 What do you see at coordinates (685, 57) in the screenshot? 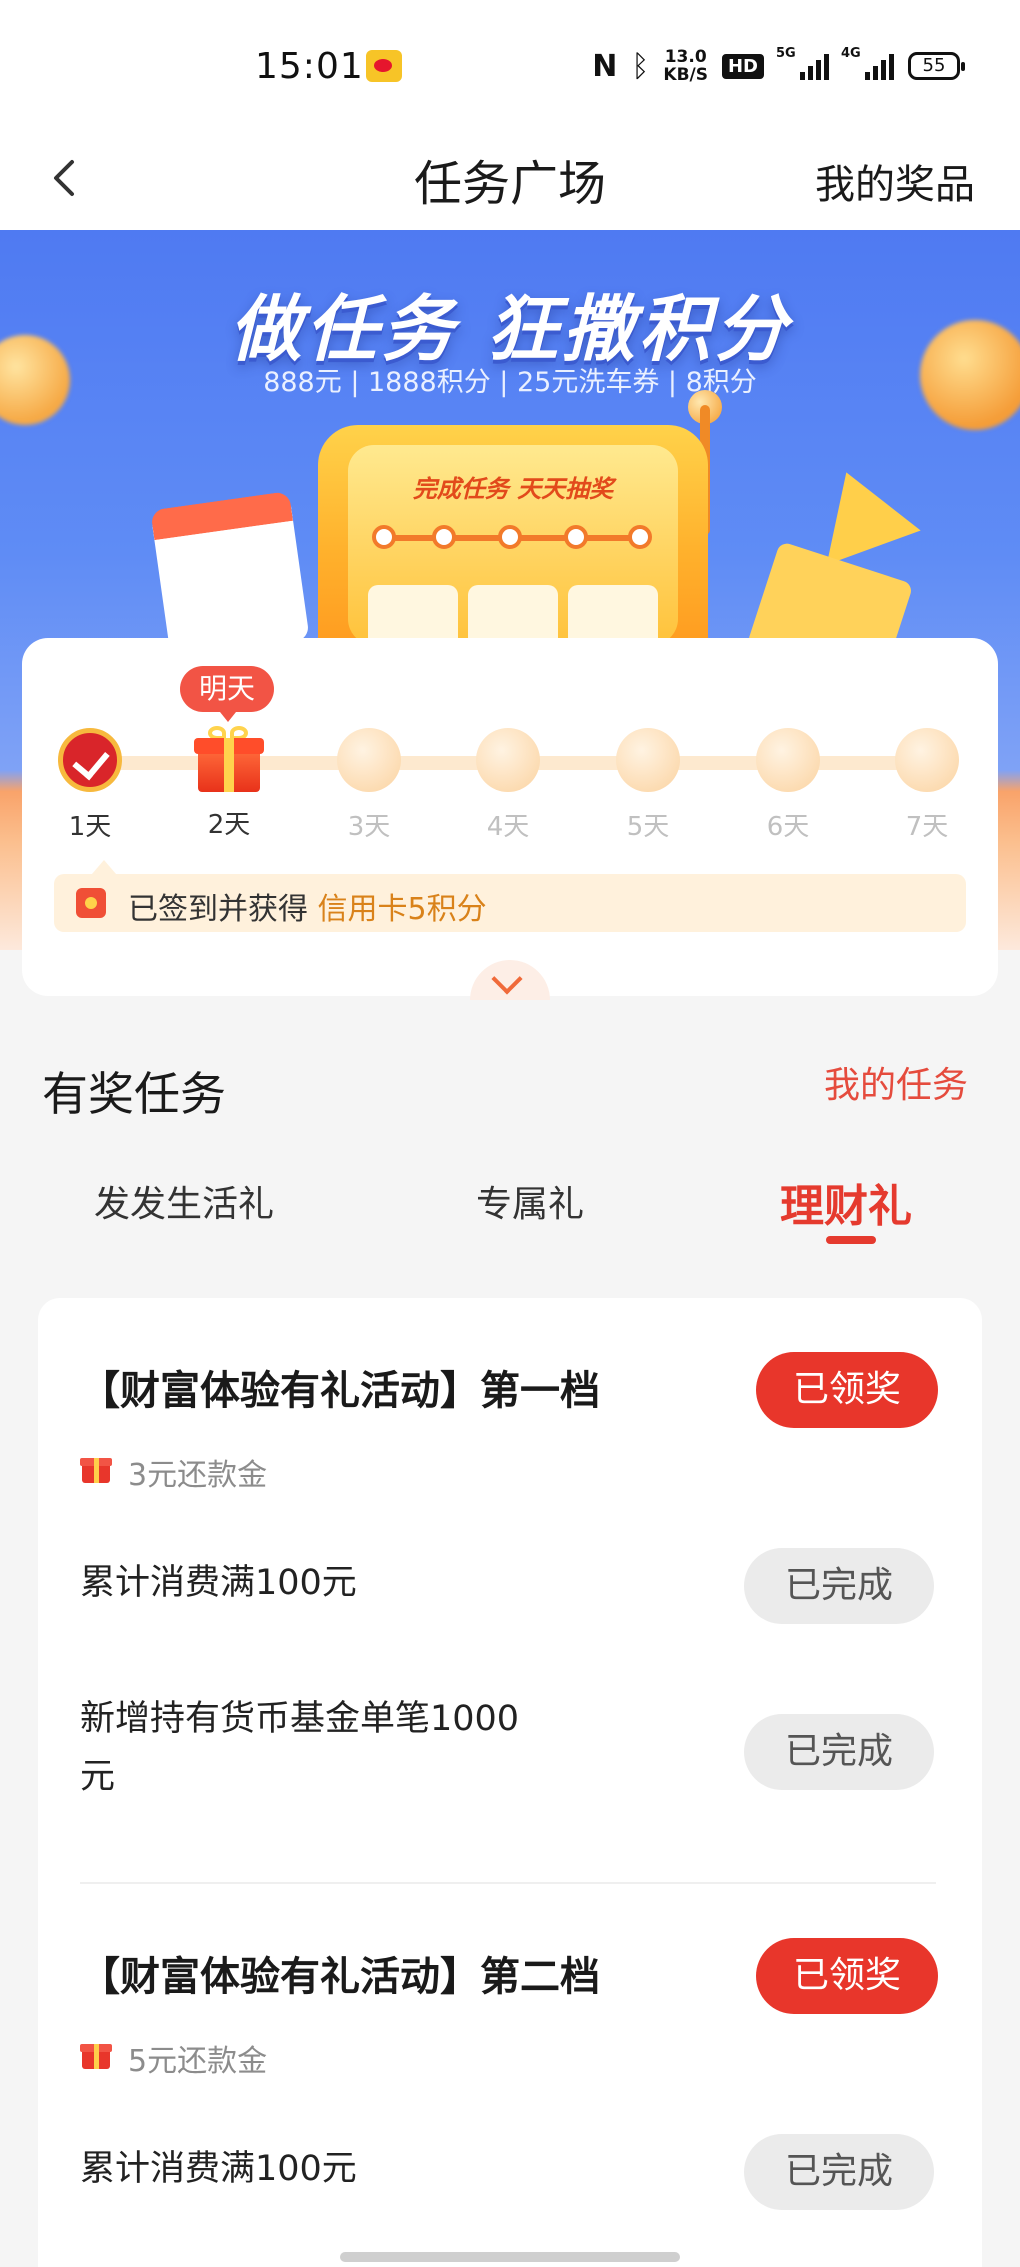
I see `network-speed-value: 13.0` at bounding box center [685, 57].